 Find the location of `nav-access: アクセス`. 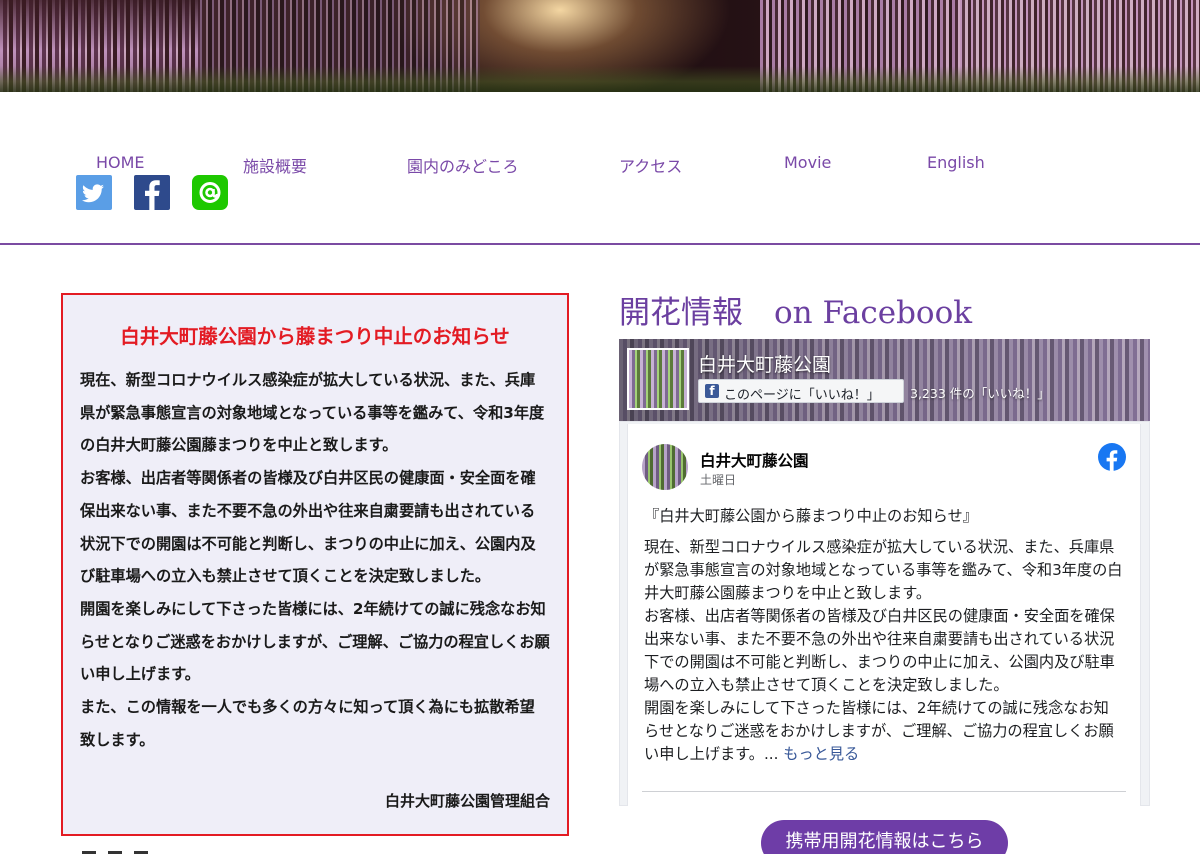

nav-access: アクセス is located at coordinates (650, 165).